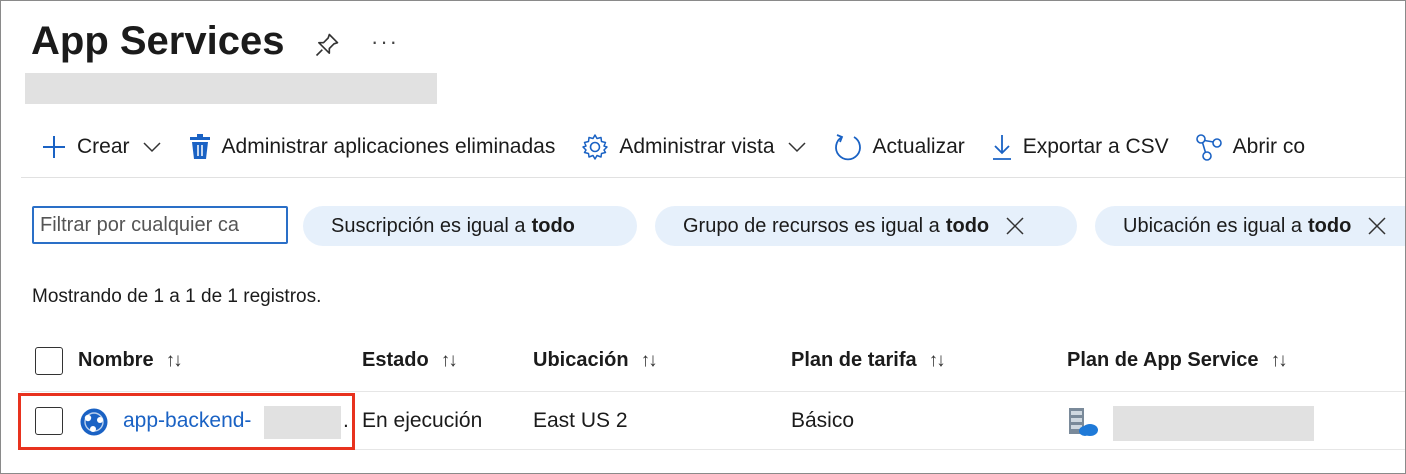 The image size is (1406, 474). What do you see at coordinates (327, 45) in the screenshot?
I see `pin-icon` at bounding box center [327, 45].